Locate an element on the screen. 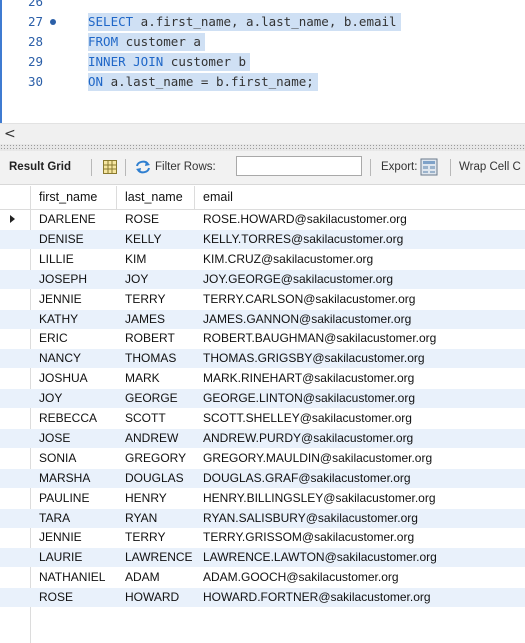  cell-email: DOUGLAS.GRAF@sakilacustomer.org is located at coordinates (307, 478).